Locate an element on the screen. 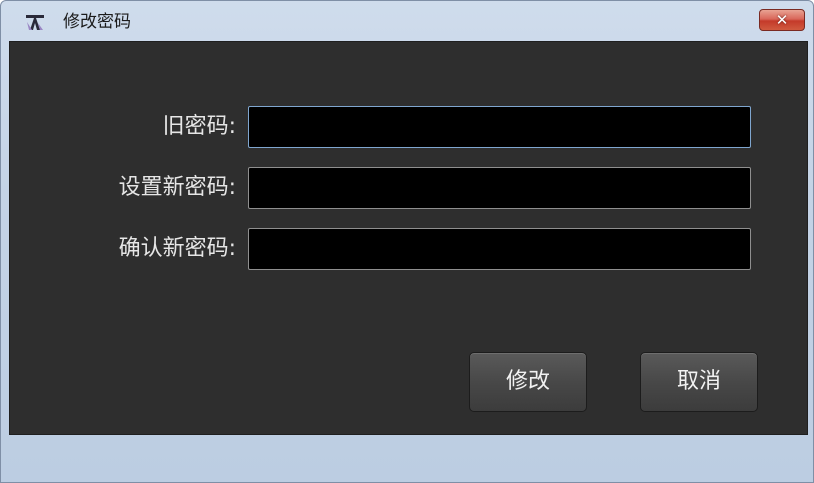 The width and height of the screenshot is (814, 483). confirm-password-label: 确认新密码: is located at coordinates (177, 248).